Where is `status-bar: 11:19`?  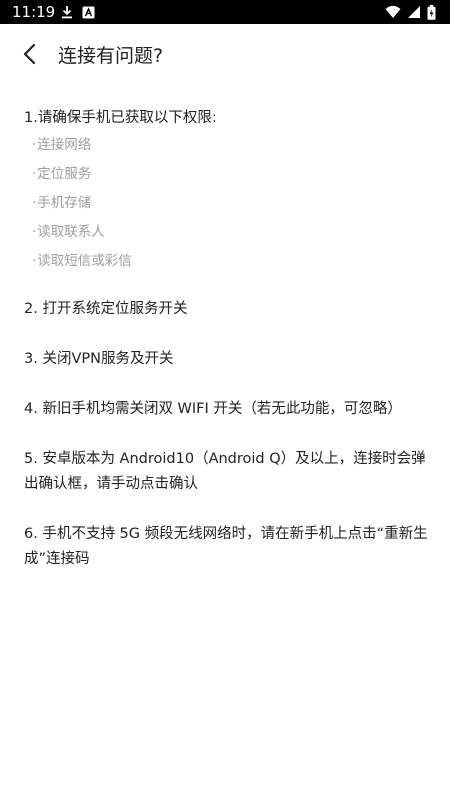 status-bar: 11:19 is located at coordinates (225, 12).